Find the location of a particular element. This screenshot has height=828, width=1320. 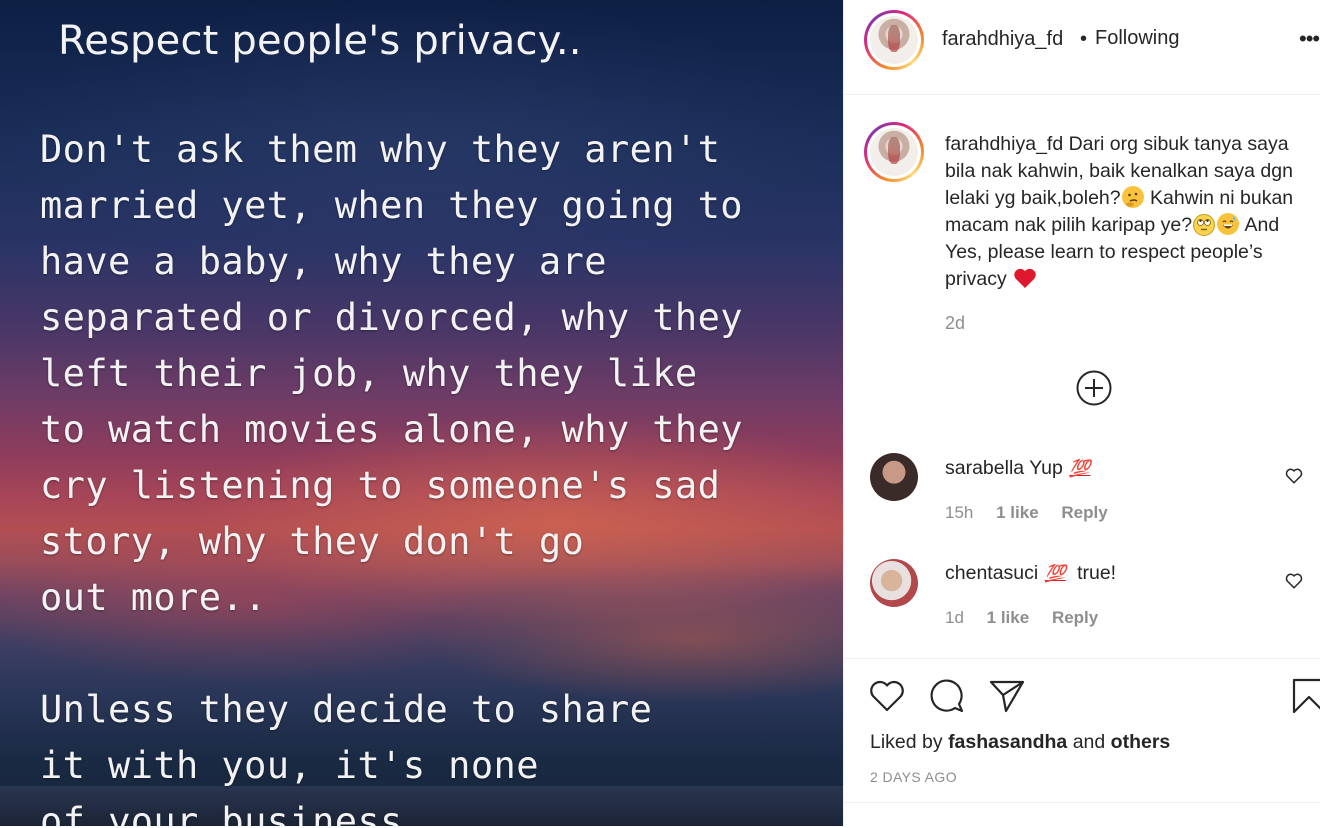

comment-meta: 15h 1 like Reply is located at coordinates (1035, 513).